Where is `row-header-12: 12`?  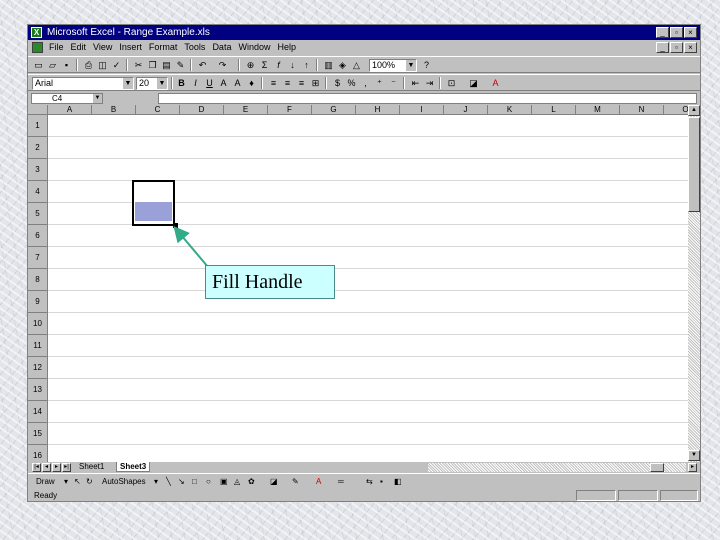 row-header-12: 12 is located at coordinates (38, 368).